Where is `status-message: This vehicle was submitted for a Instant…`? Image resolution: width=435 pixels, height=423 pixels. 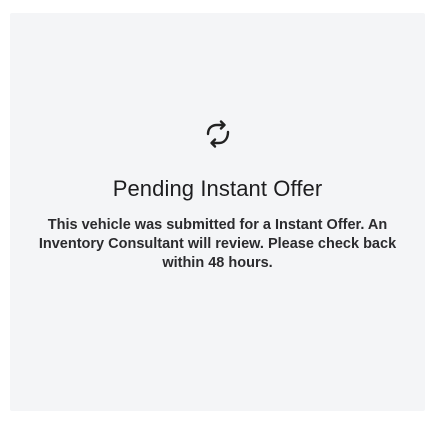 status-message: This vehicle was submitted for a Instant… is located at coordinates (217, 244).